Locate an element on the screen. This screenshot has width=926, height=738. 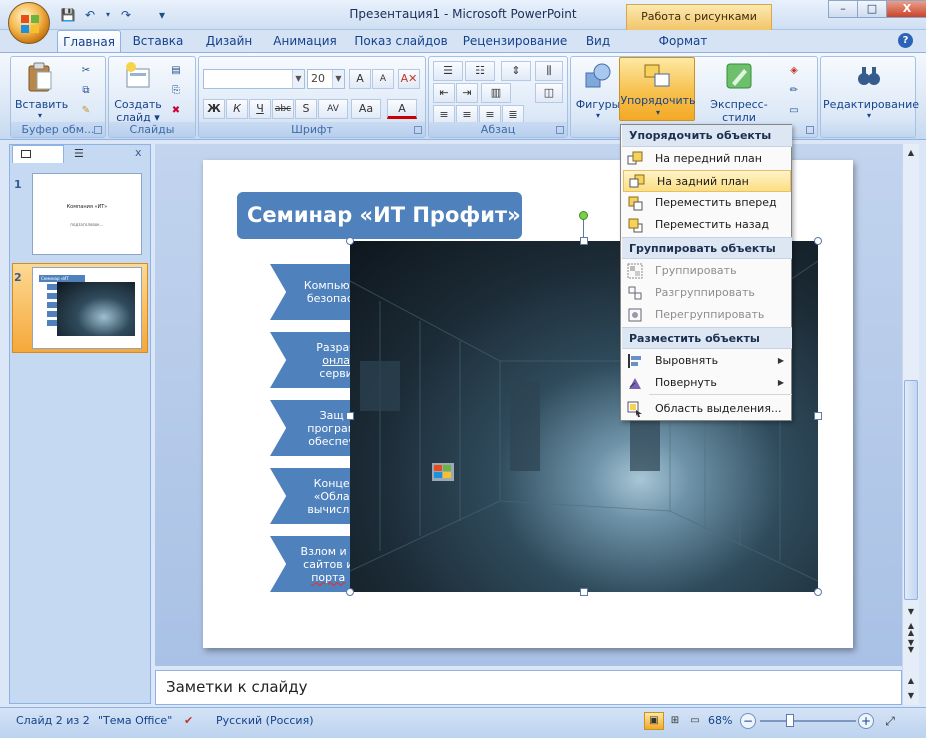
copy-icon: ⧉ is located at coordinates (86, 91).